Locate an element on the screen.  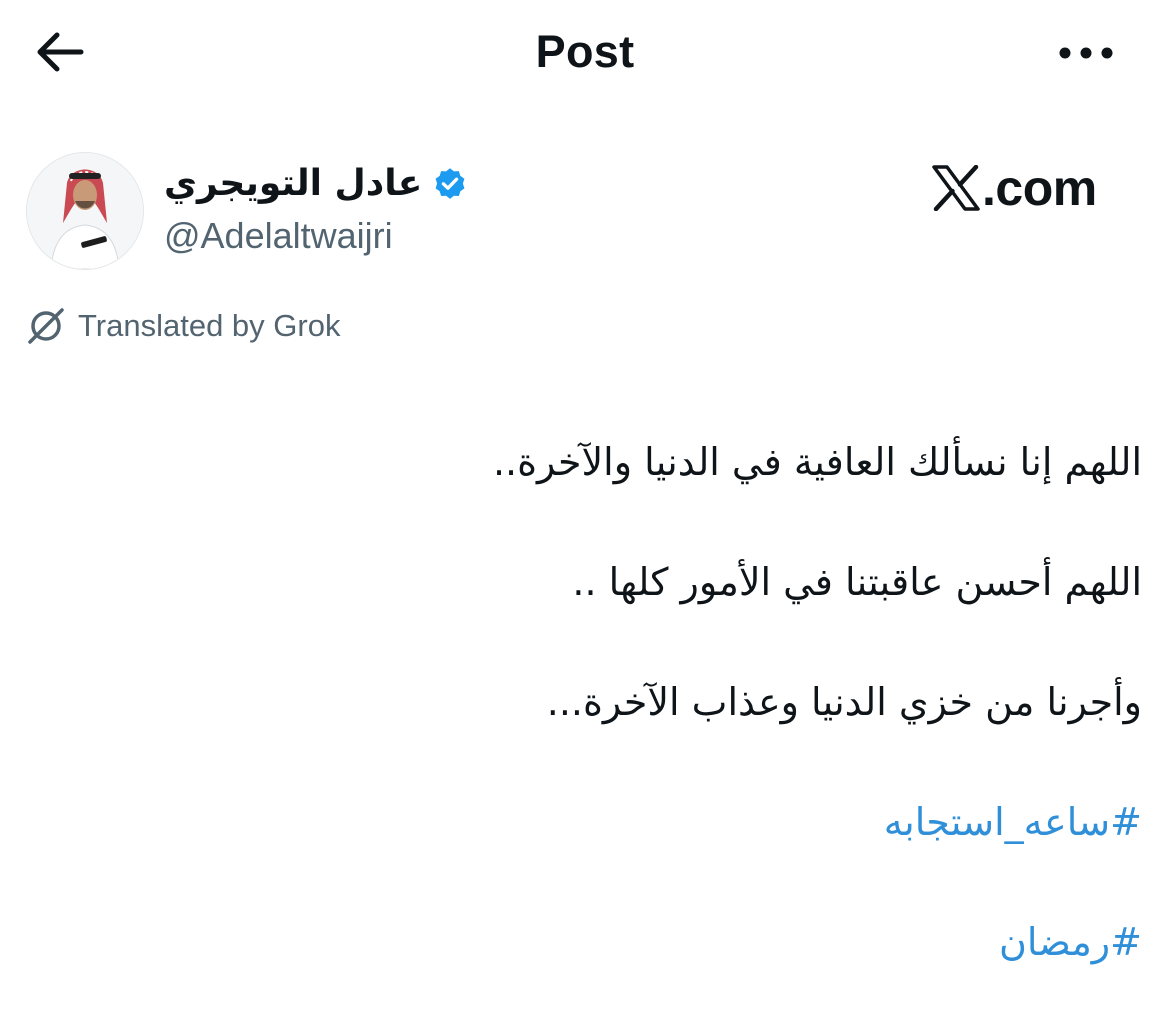
more-horizontal-icon is located at coordinates (1086, 53).